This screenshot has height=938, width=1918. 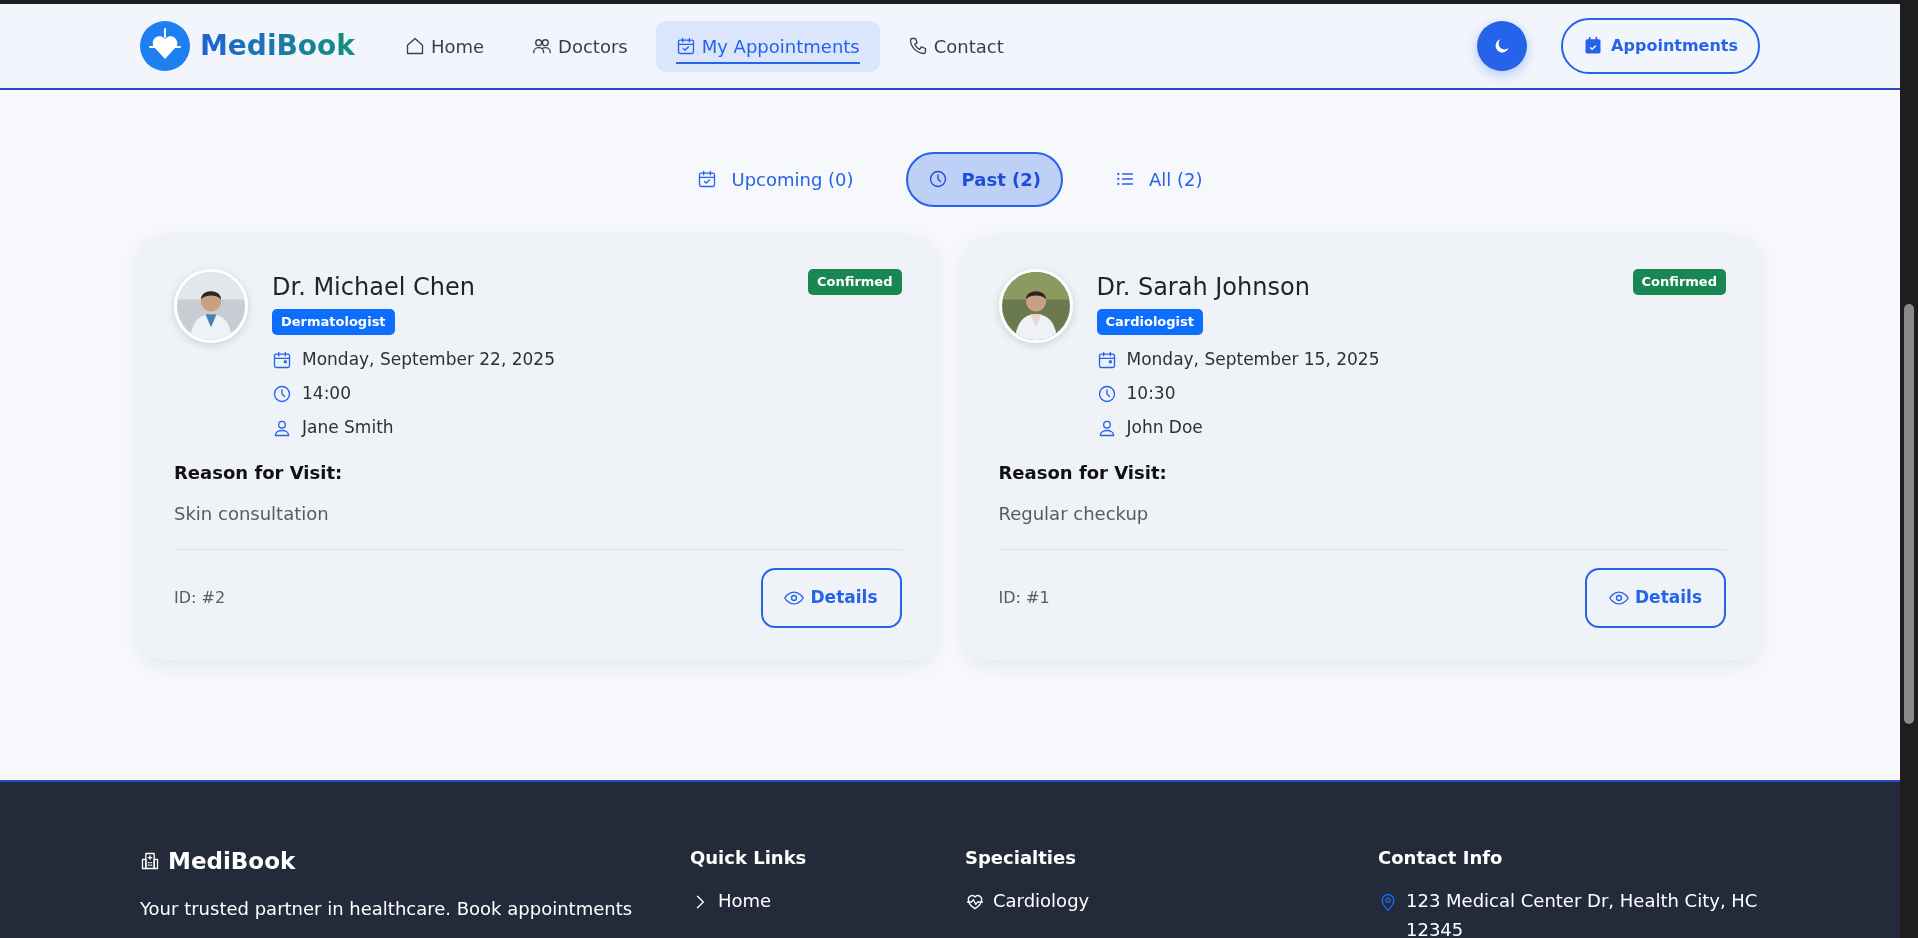 What do you see at coordinates (1074, 513) in the screenshot?
I see `reason-text: Regular checkup` at bounding box center [1074, 513].